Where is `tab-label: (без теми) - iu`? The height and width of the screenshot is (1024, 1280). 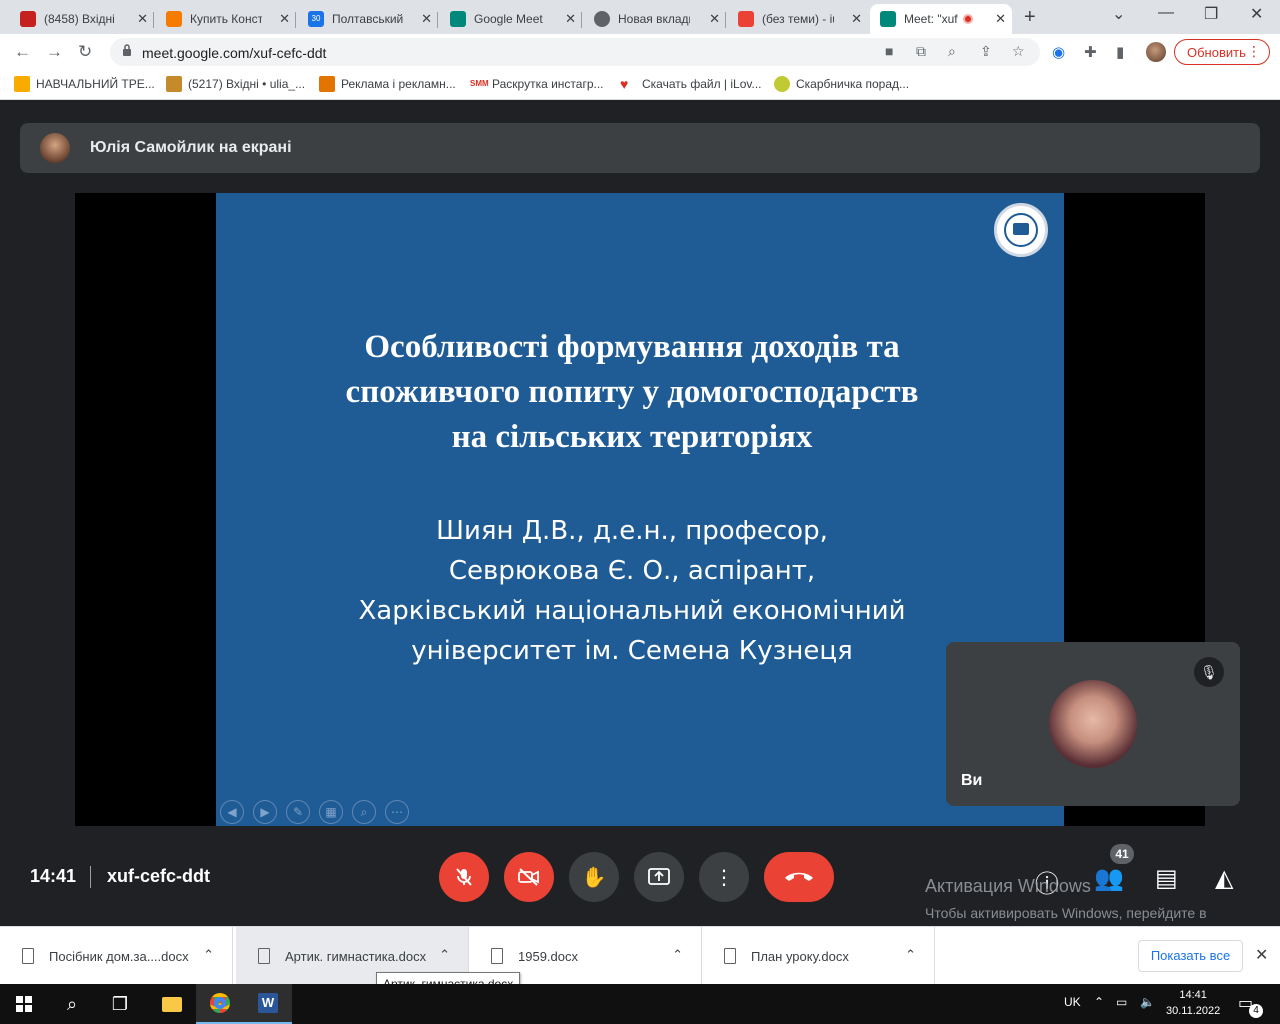 tab-label: (без теми) - iu is located at coordinates (798, 19).